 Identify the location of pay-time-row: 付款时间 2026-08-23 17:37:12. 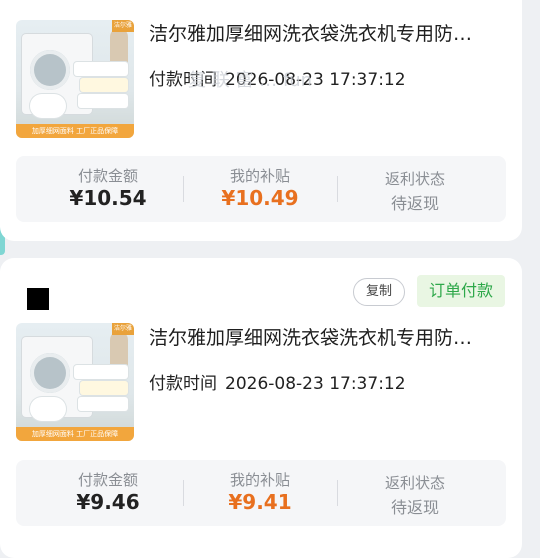
(277, 381).